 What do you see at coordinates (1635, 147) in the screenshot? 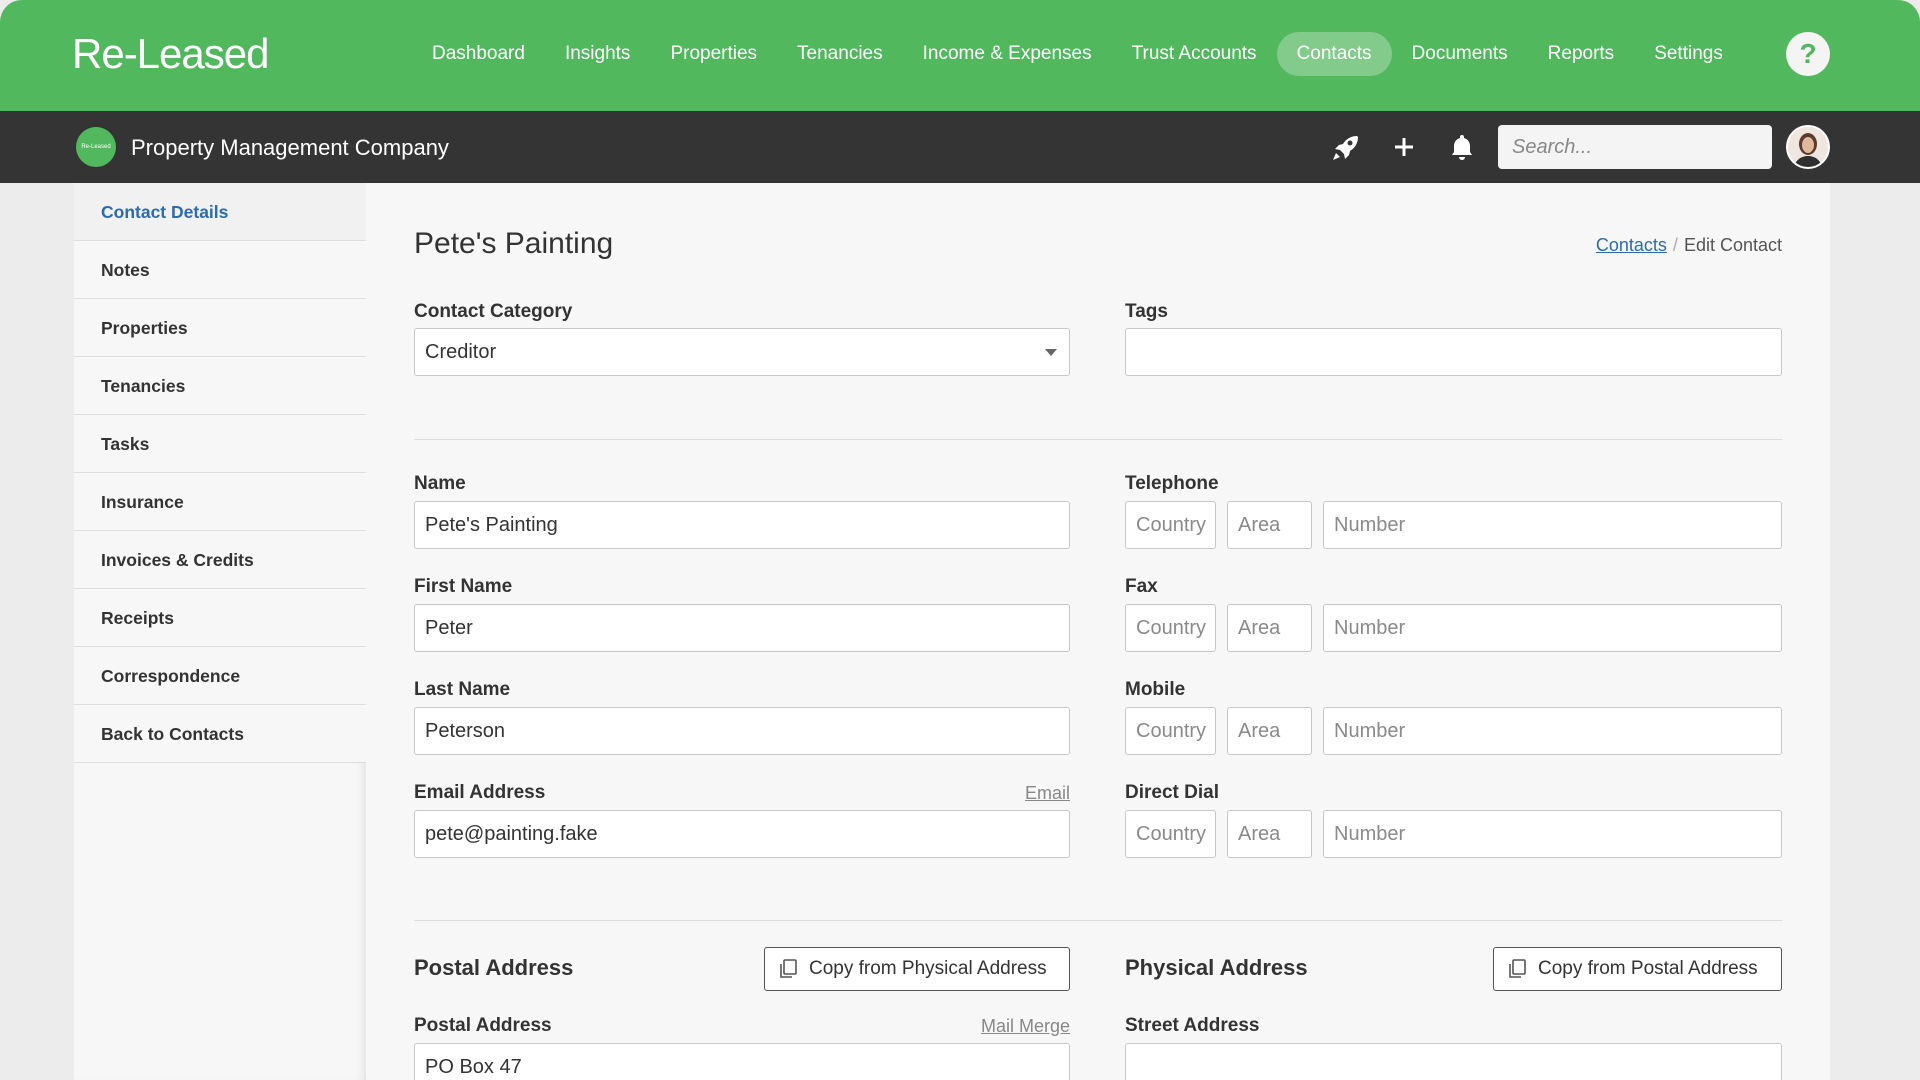
I see `search-input` at bounding box center [1635, 147].